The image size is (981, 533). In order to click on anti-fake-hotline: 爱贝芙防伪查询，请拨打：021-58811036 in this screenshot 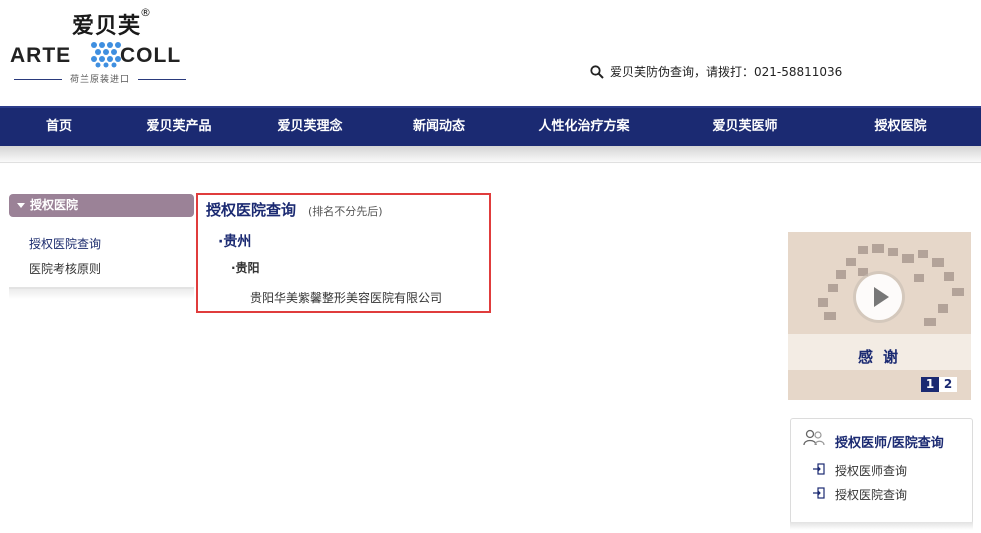, I will do `click(716, 71)`.